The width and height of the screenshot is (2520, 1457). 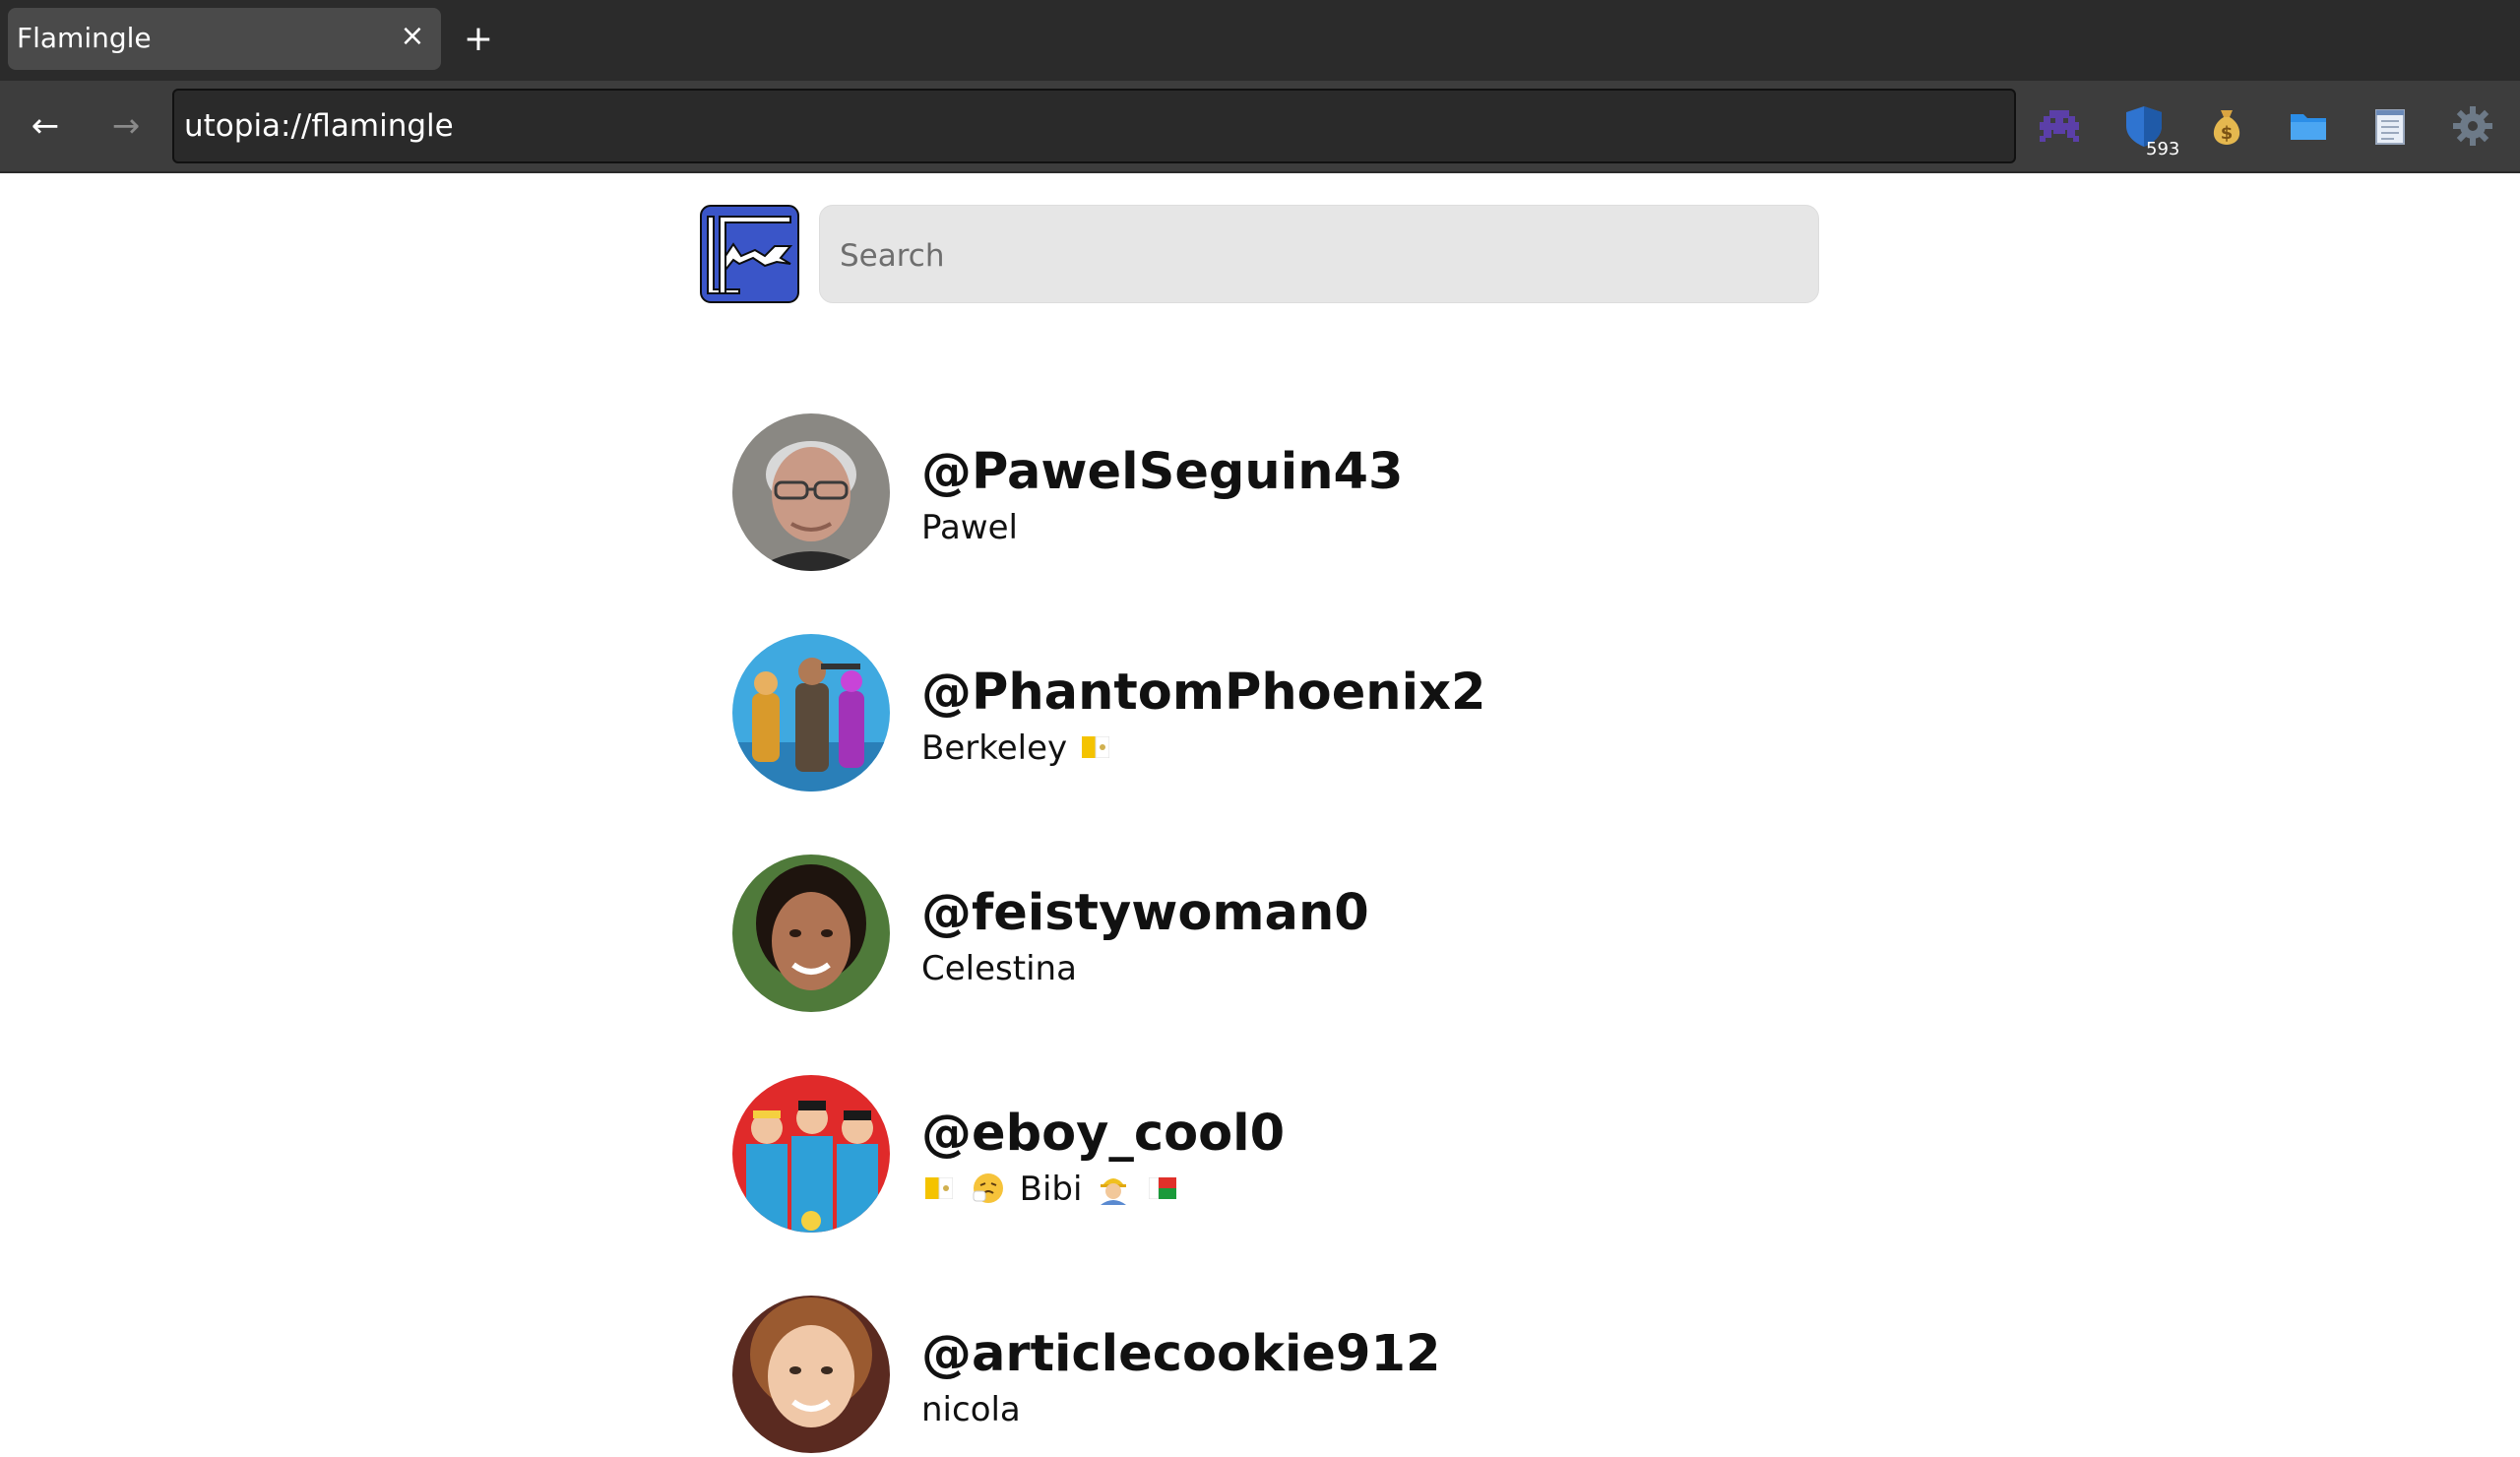 I want to click on construction-worker-icon, so click(x=1114, y=1191).